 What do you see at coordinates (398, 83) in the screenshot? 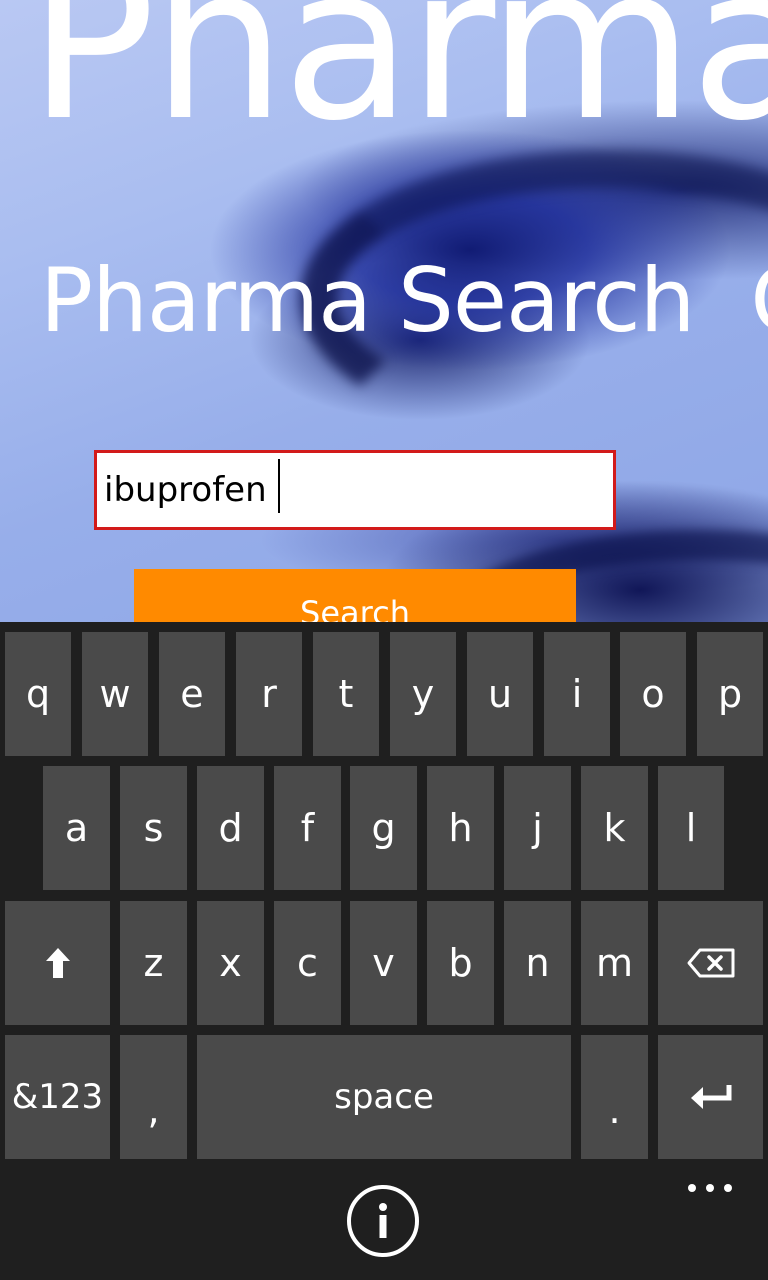
I see `panorama-title: Pharma` at bounding box center [398, 83].